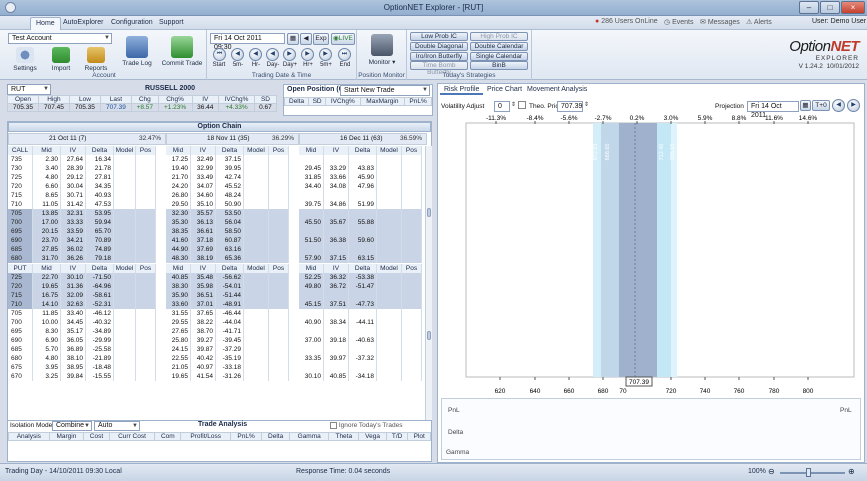  Describe the element at coordinates (203, 286) in the screenshot. I see `chain-value-cell: 35.98` at that location.